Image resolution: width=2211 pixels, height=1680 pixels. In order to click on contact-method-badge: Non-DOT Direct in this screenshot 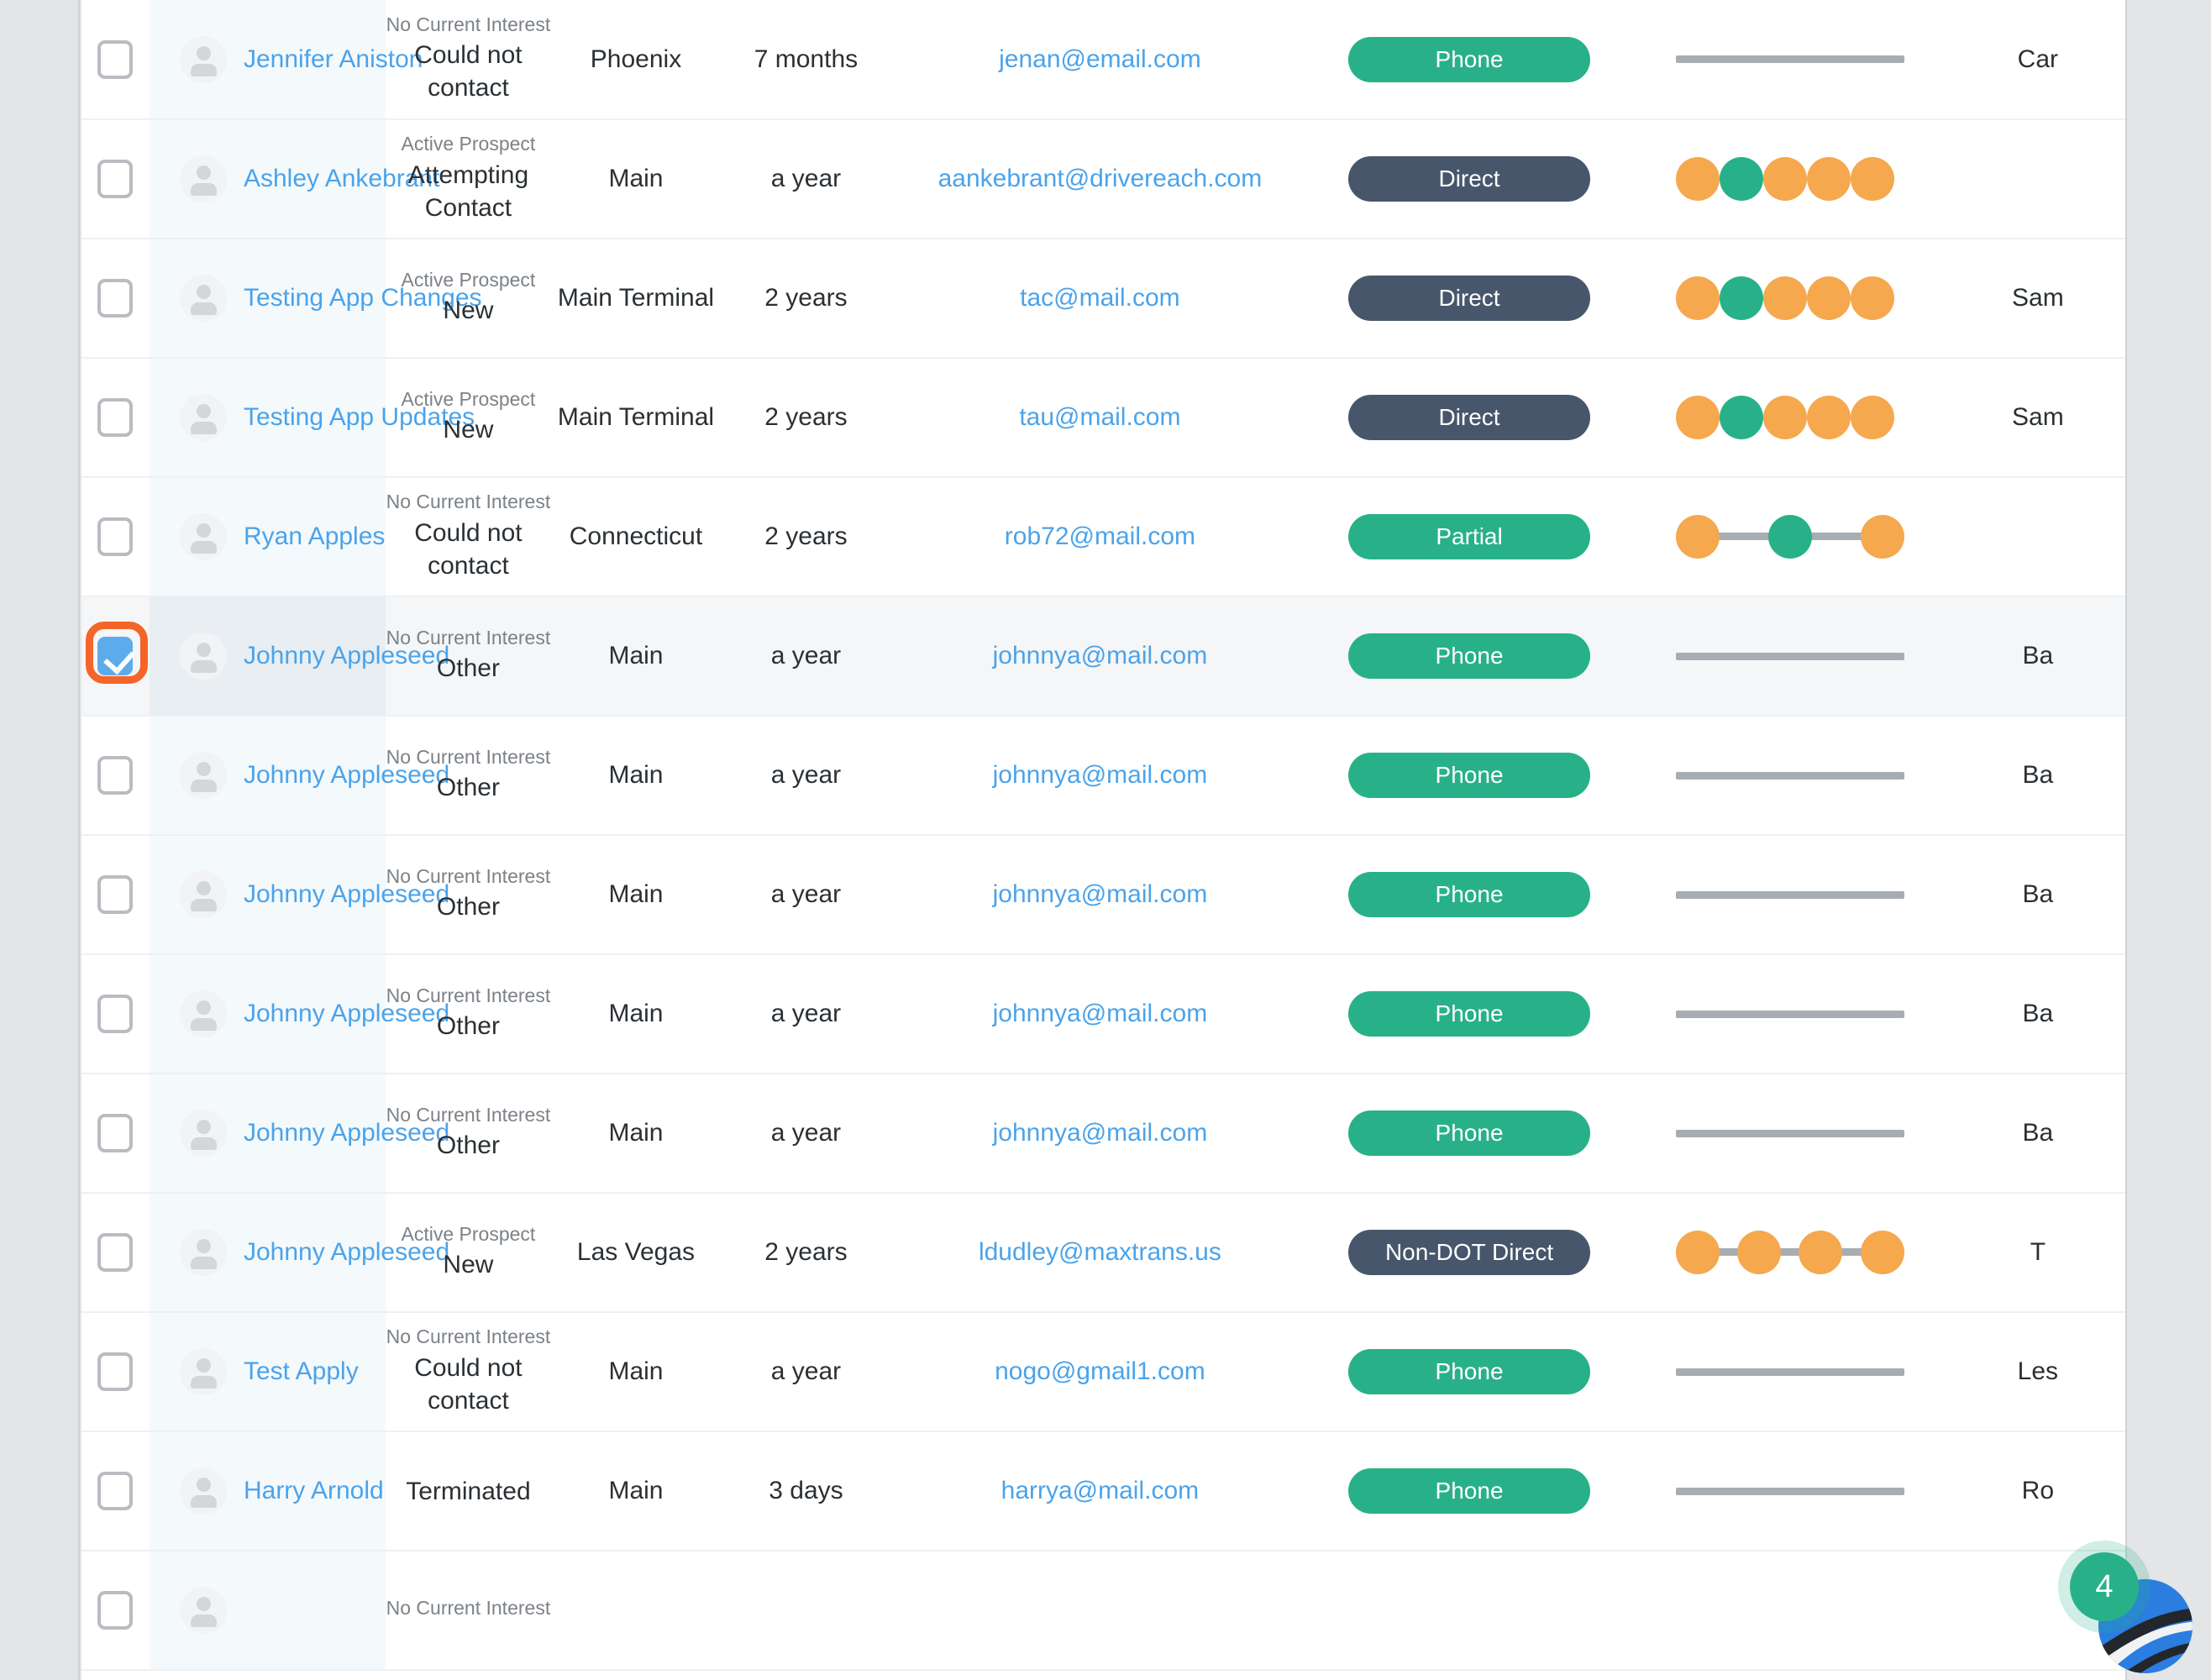, I will do `click(1469, 1252)`.